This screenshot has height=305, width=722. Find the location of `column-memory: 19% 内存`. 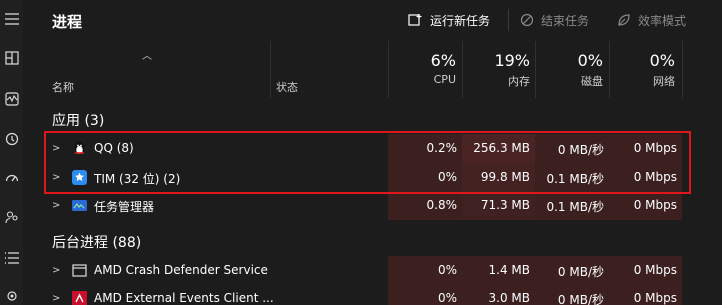

column-memory: 19% 内存 is located at coordinates (500, 70).